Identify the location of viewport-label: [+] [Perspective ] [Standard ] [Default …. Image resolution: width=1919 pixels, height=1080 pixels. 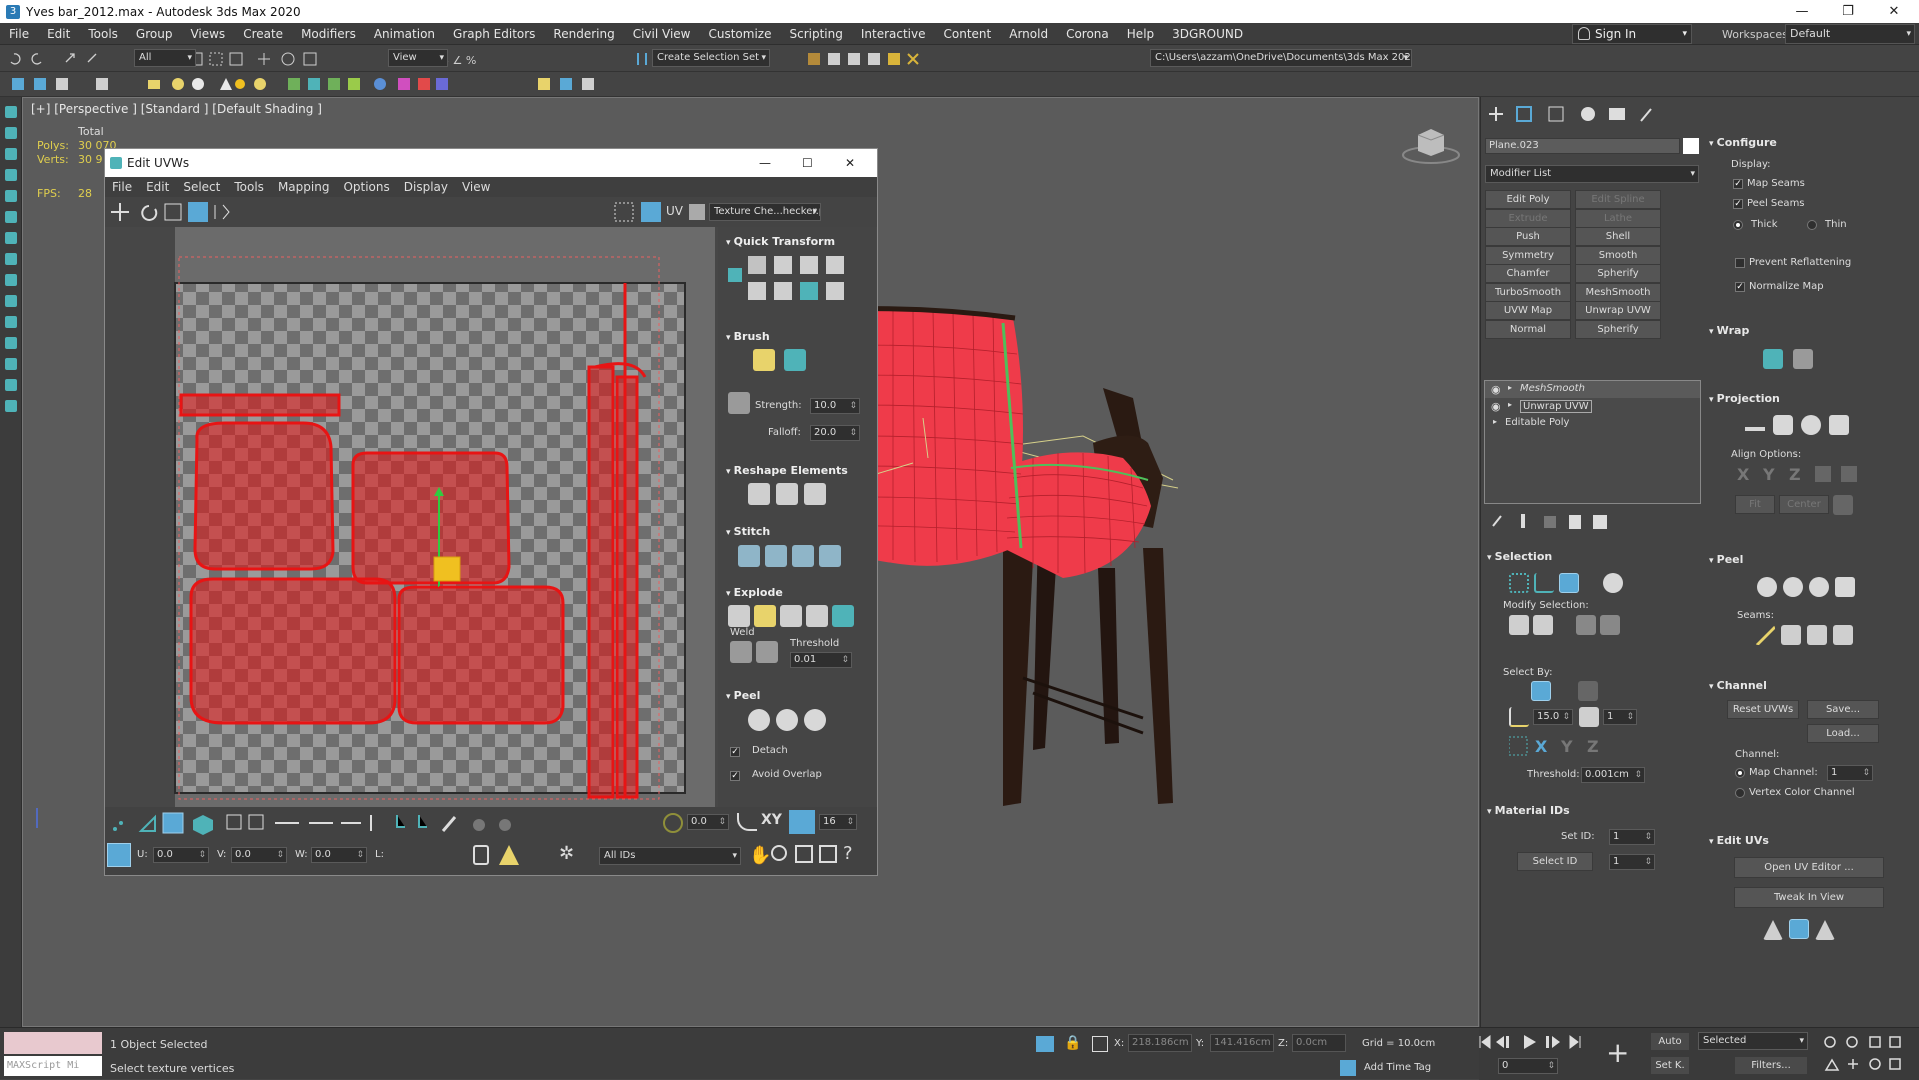
(176, 109).